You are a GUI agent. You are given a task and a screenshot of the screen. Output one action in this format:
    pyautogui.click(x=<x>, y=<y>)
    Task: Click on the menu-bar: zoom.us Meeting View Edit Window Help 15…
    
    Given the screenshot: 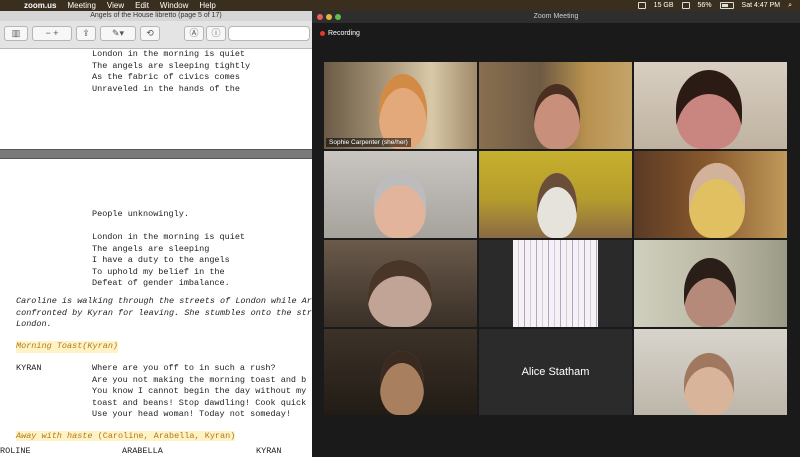 What is the action you would take?
    pyautogui.click(x=400, y=5)
    